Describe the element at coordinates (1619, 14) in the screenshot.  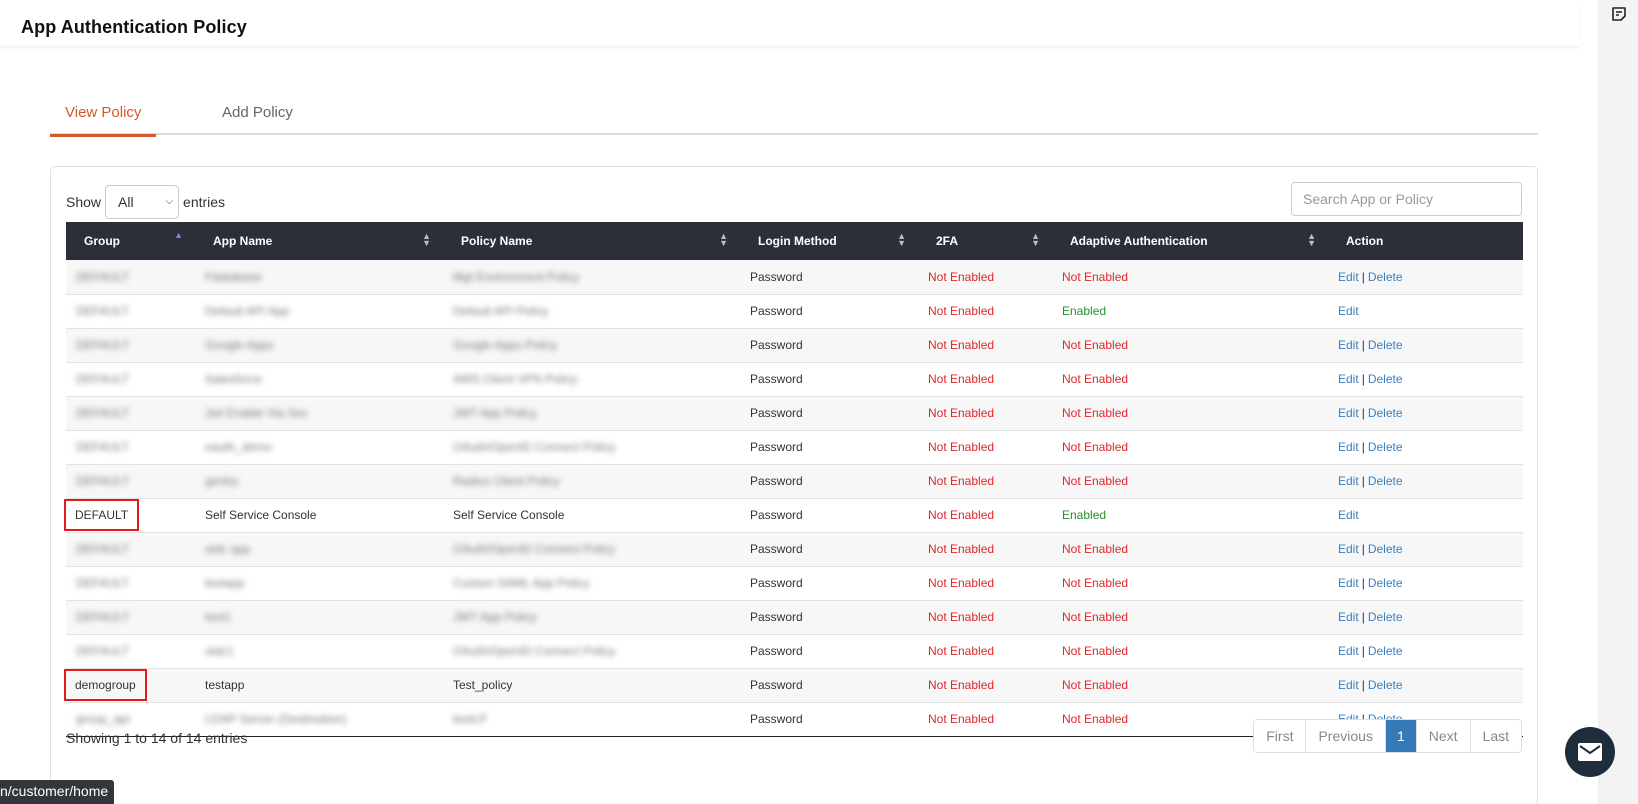
I see `note-icon` at that location.